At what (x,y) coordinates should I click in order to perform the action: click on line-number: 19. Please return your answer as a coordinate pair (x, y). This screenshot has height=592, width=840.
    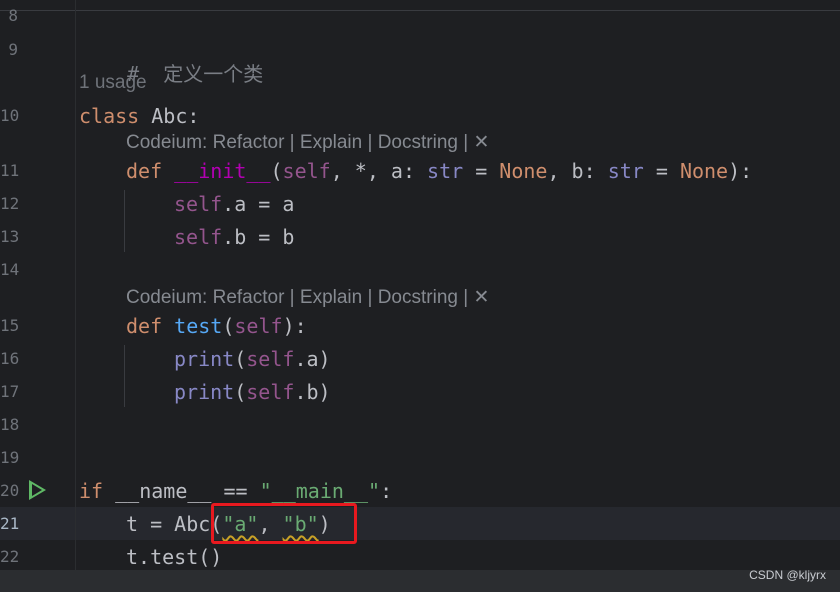
    Looking at the image, I should click on (10, 457).